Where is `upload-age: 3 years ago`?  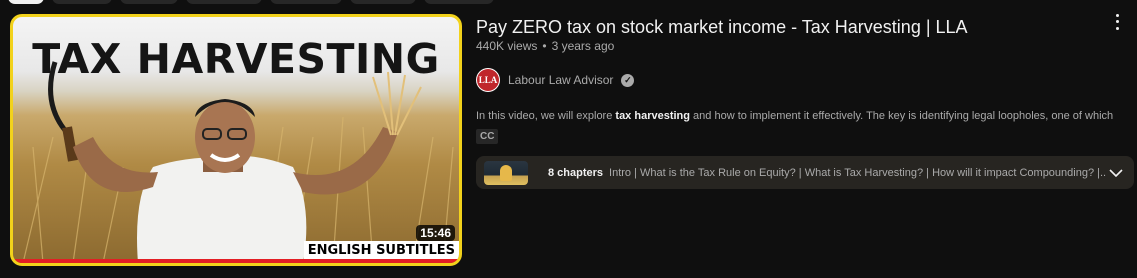
upload-age: 3 years ago is located at coordinates (583, 46).